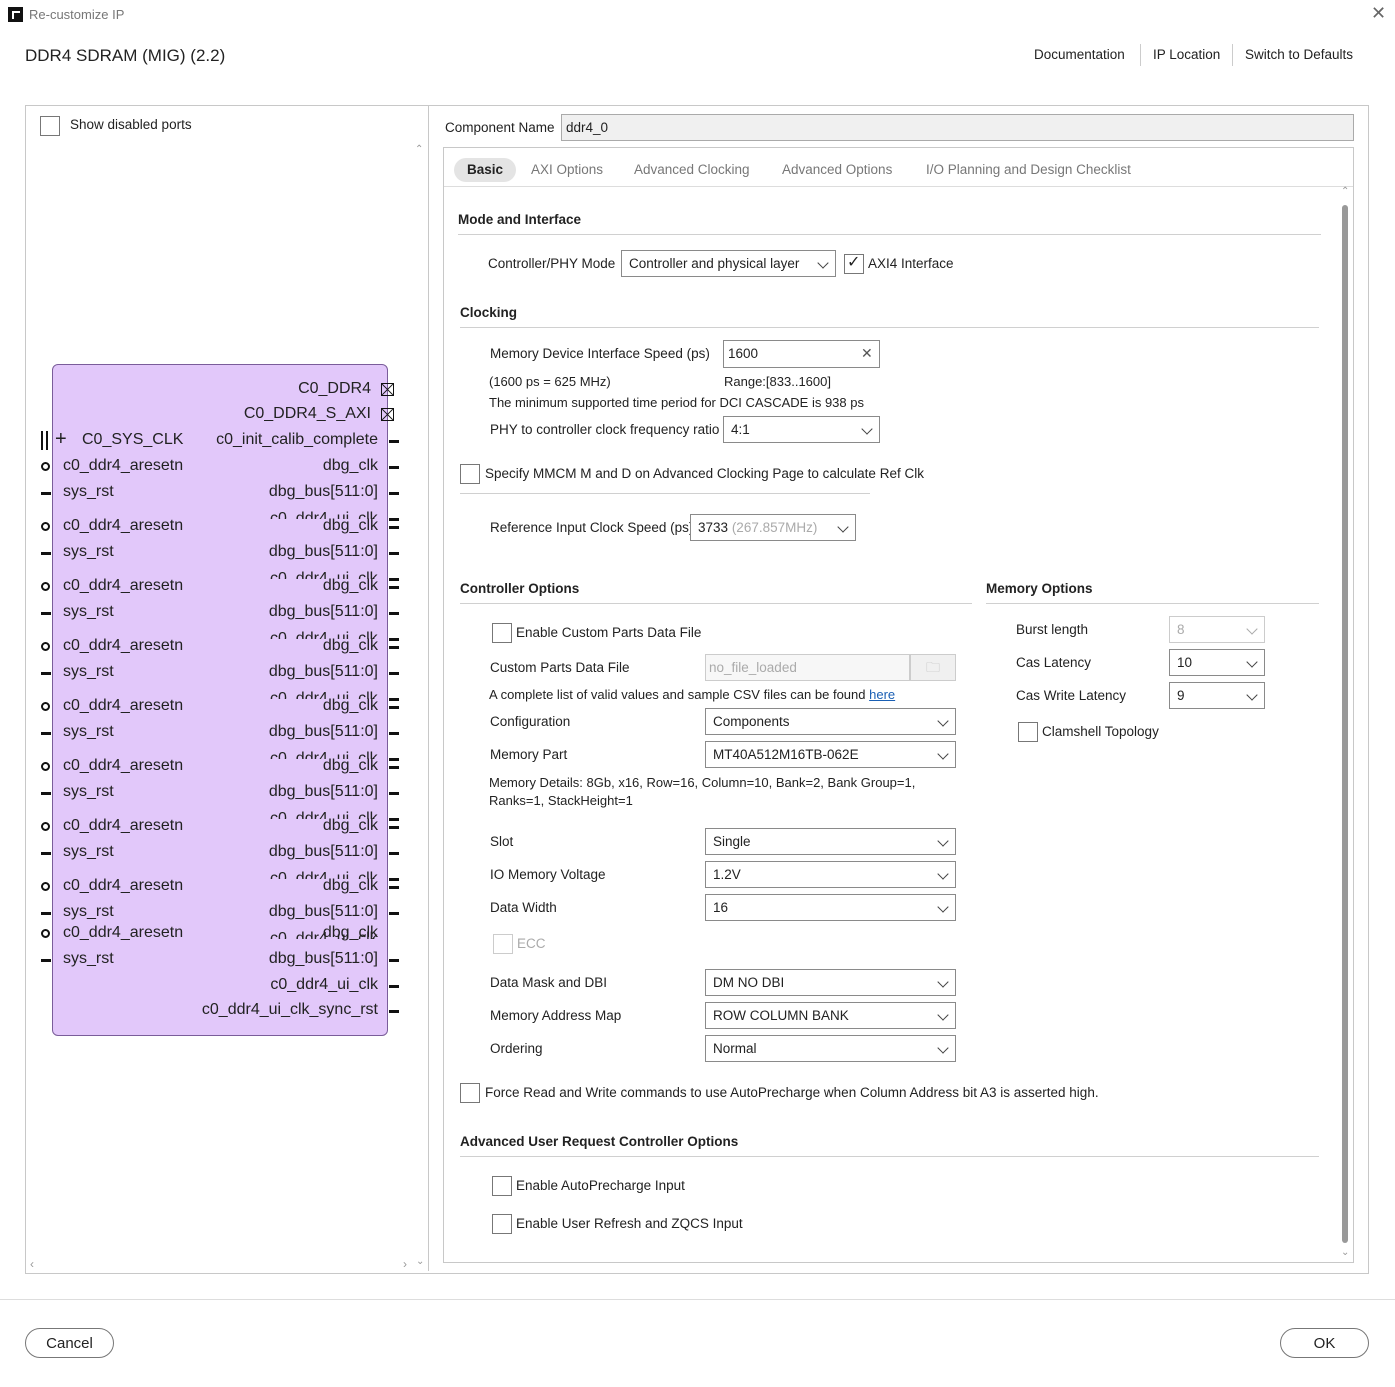 Image resolution: width=1395 pixels, height=1387 pixels. What do you see at coordinates (1186, 54) in the screenshot?
I see `ip-location-link: IP Location` at bounding box center [1186, 54].